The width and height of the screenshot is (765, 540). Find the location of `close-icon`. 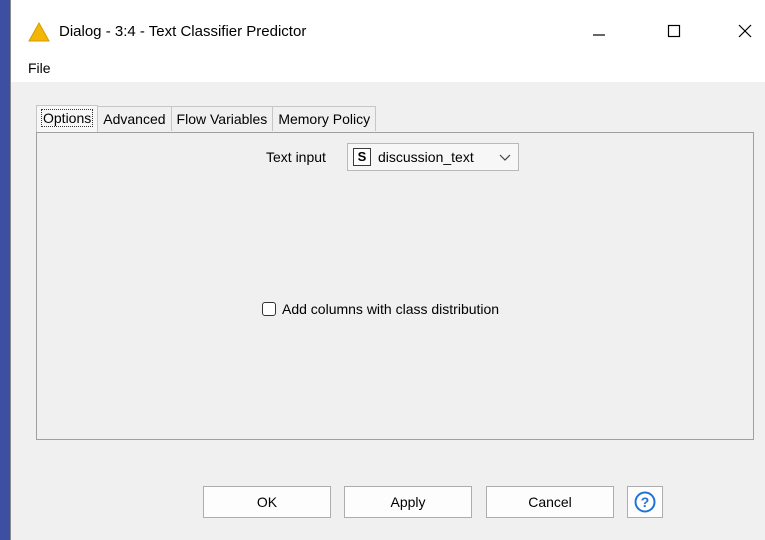

close-icon is located at coordinates (745, 31).